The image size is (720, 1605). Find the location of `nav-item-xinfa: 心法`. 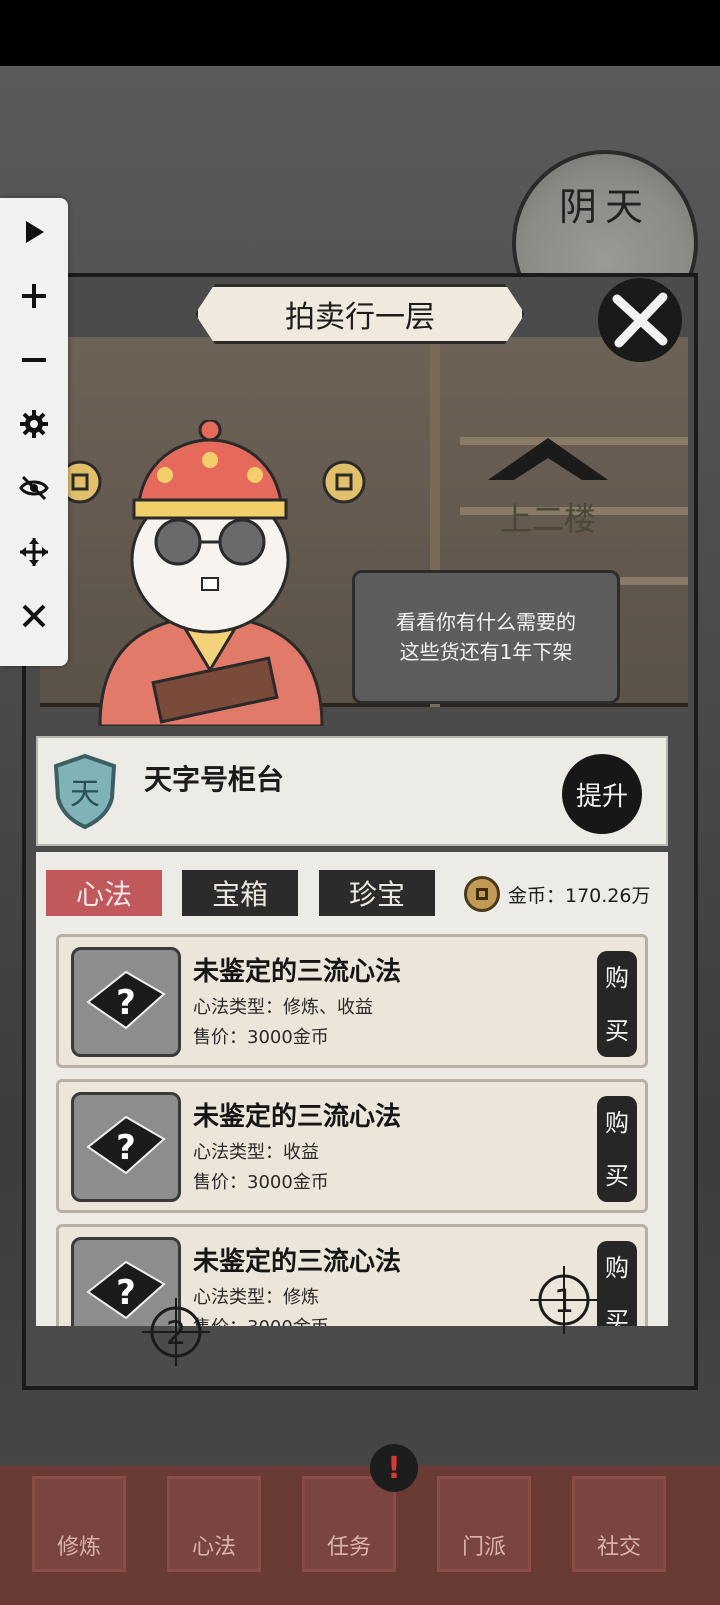

nav-item-xinfa: 心法 is located at coordinates (214, 1524).